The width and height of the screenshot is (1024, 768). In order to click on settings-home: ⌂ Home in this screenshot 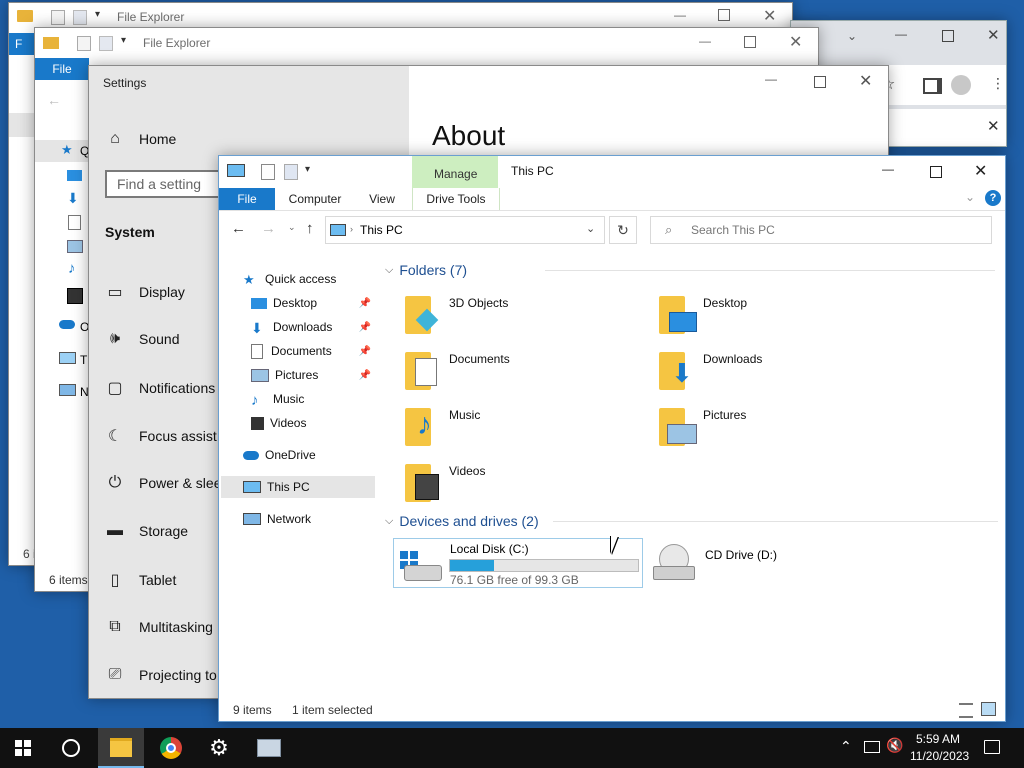, I will do `click(140, 139)`.